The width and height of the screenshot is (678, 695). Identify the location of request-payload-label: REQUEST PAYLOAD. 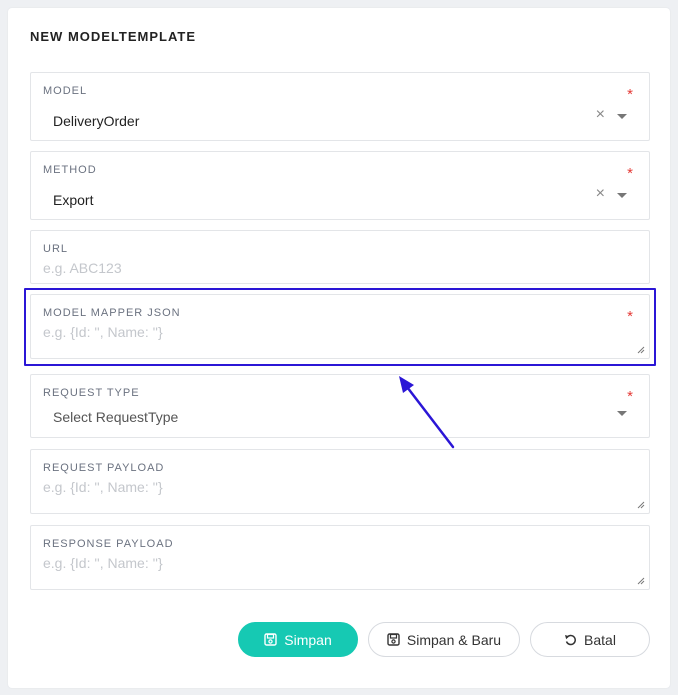
(104, 468).